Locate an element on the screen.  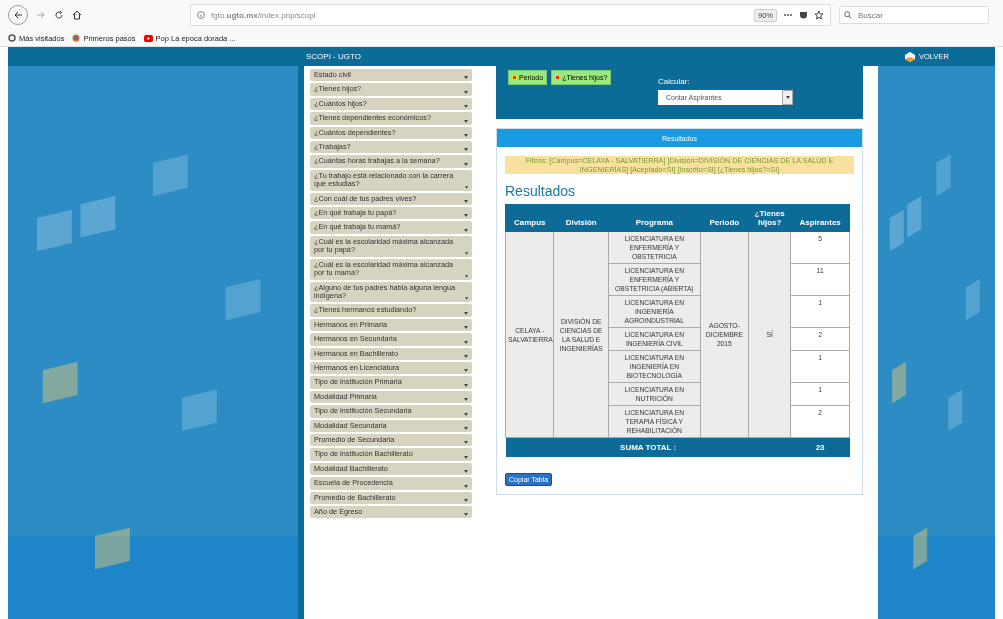
forward-icon is located at coordinates (41, 15).